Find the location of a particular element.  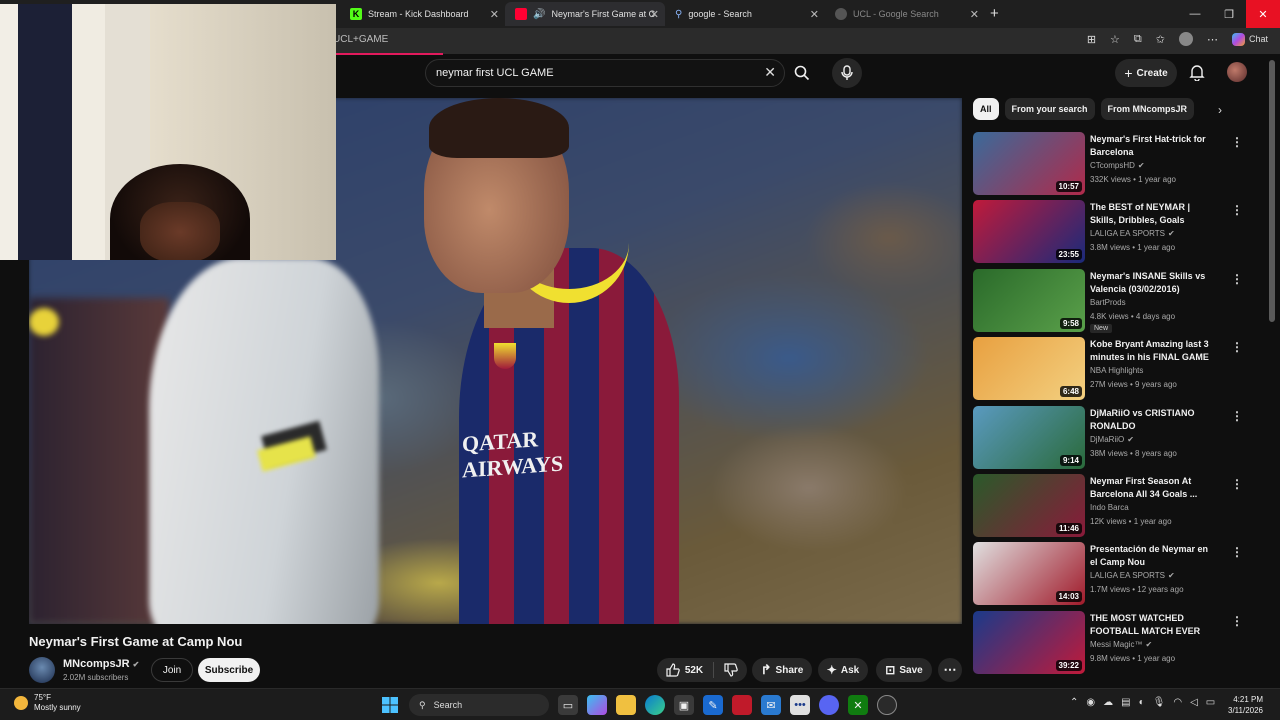

share-button: ↱ Share is located at coordinates (782, 670).